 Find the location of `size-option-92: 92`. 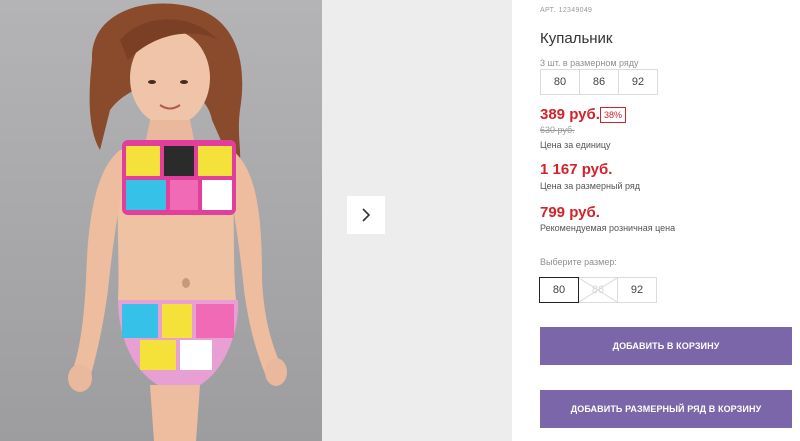

size-option-92: 92 is located at coordinates (637, 290).